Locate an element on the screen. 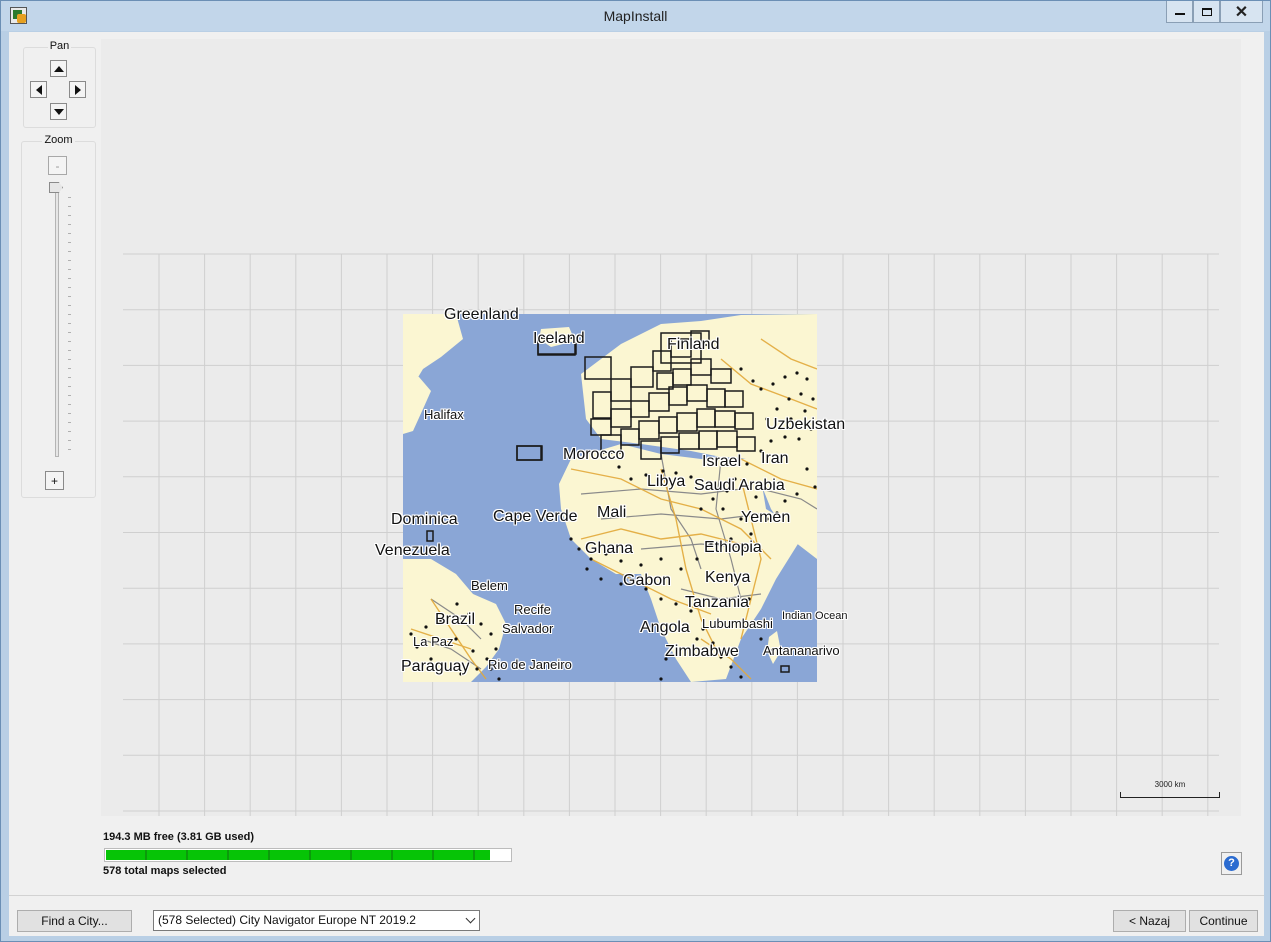  pan-up-button is located at coordinates (58, 68).